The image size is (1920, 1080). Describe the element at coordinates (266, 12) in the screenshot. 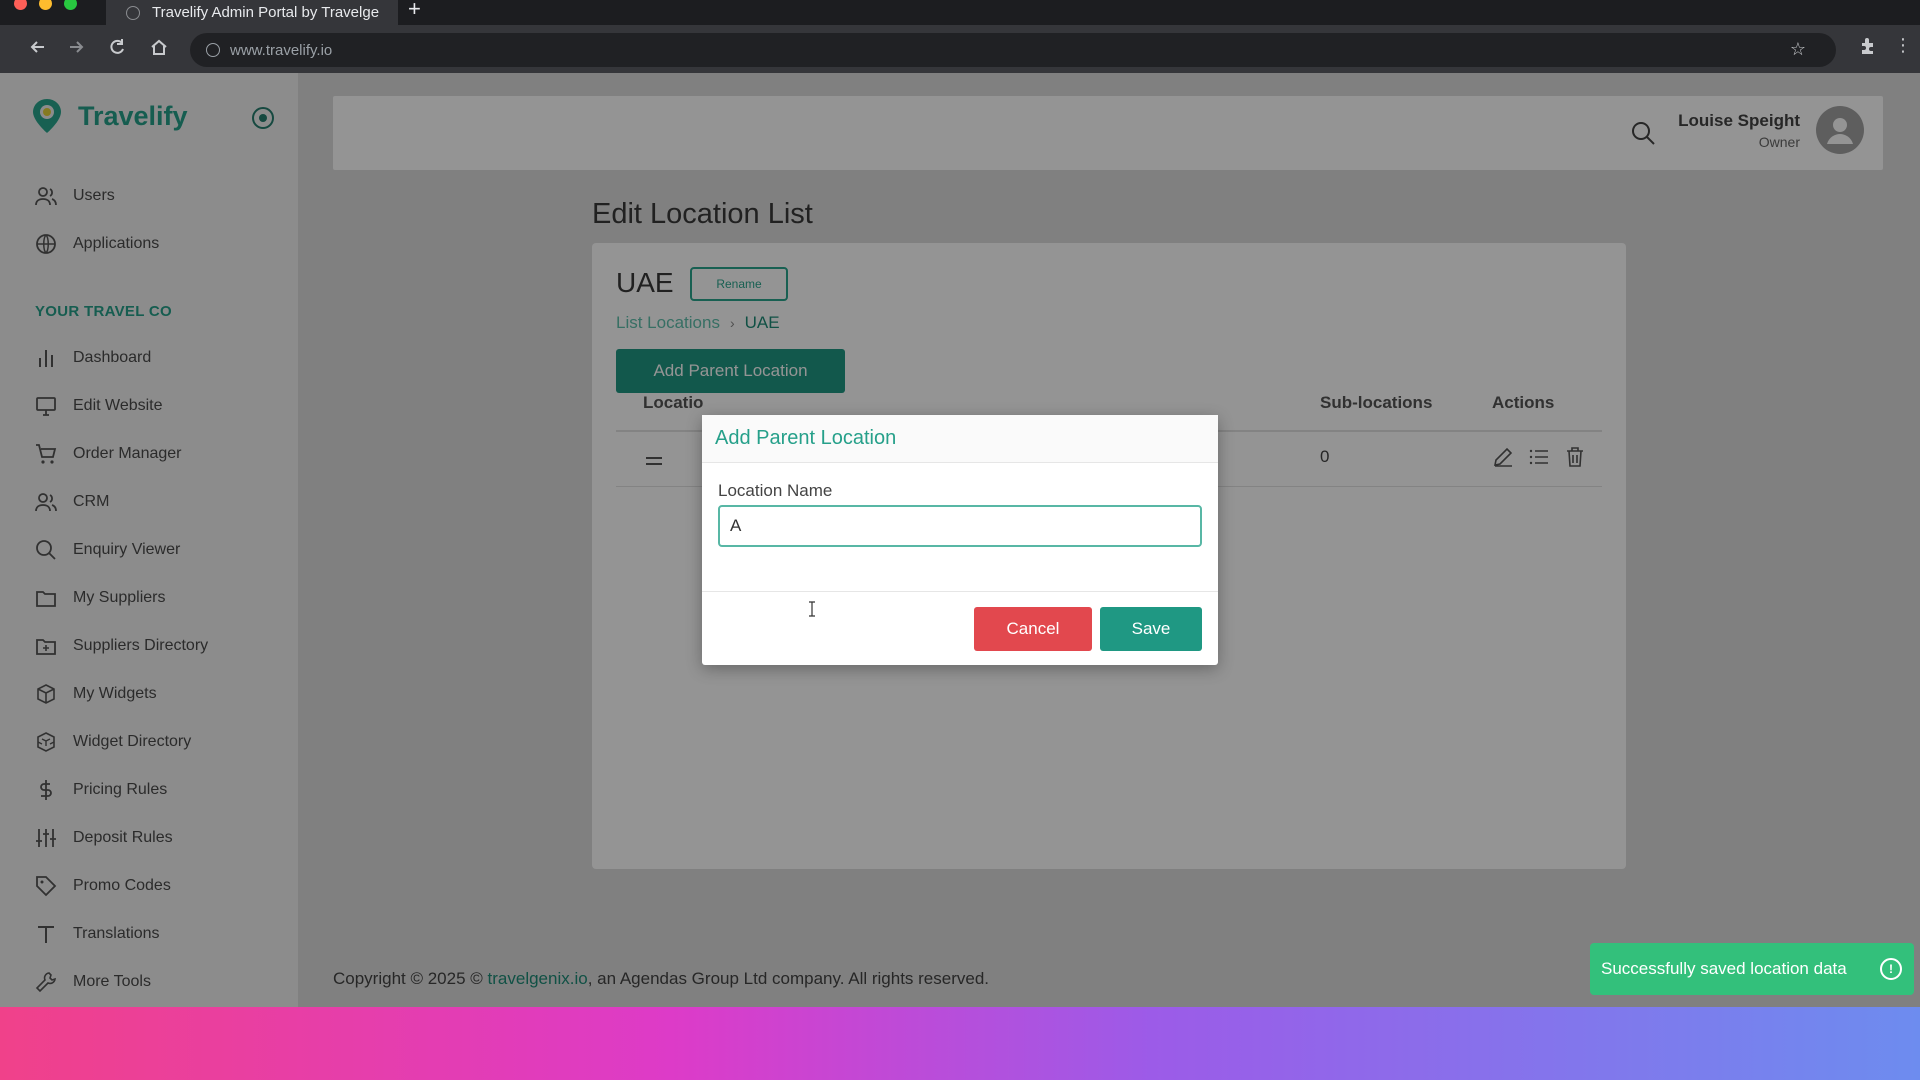

I see `tab-title: Travelify Admin Portal by Travelge` at that location.